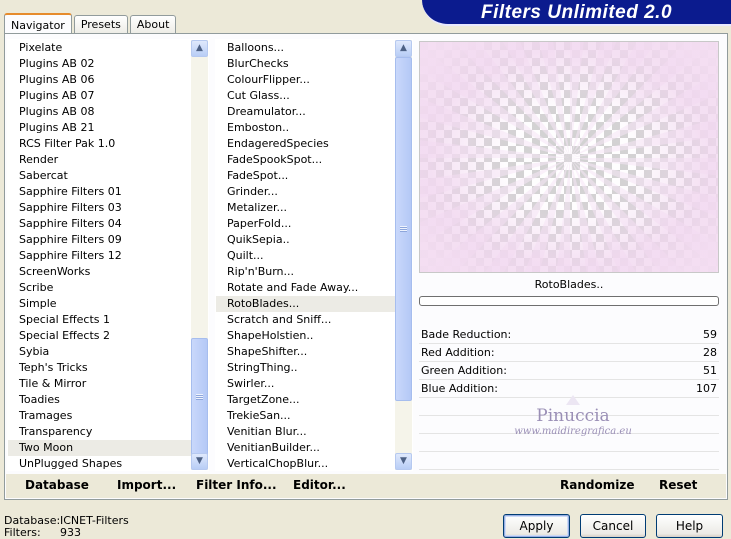  Describe the element at coordinates (99, 192) in the screenshot. I see `category-list-item: Sapphire Filters 01` at that location.